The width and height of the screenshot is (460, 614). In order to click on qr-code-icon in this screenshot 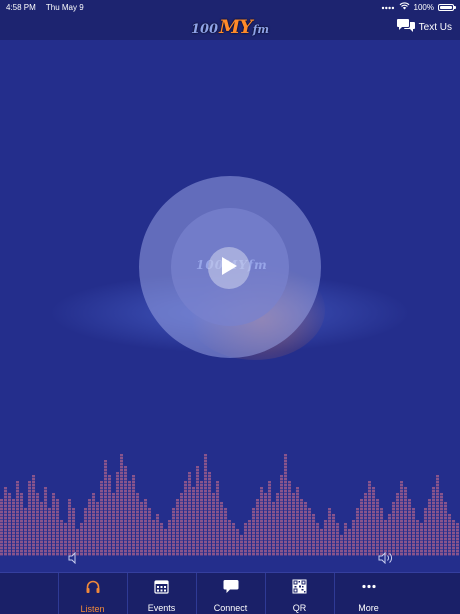, I will do `click(299, 589)`.